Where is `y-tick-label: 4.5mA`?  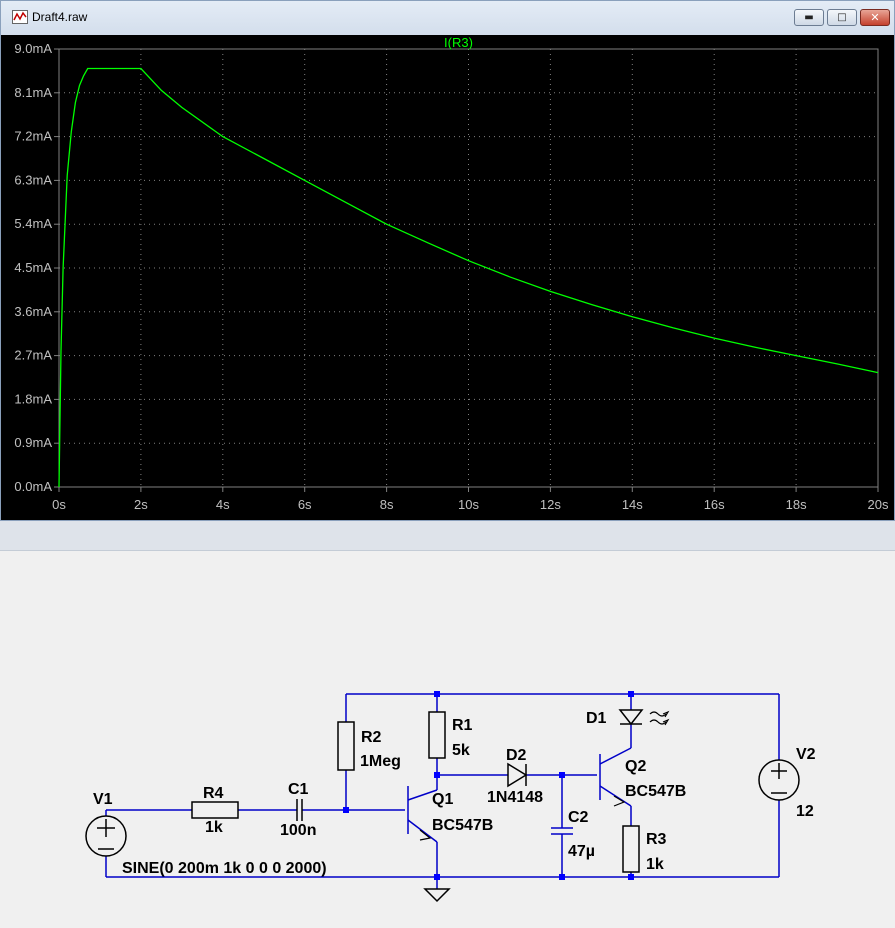 y-tick-label: 4.5mA is located at coordinates (33, 267).